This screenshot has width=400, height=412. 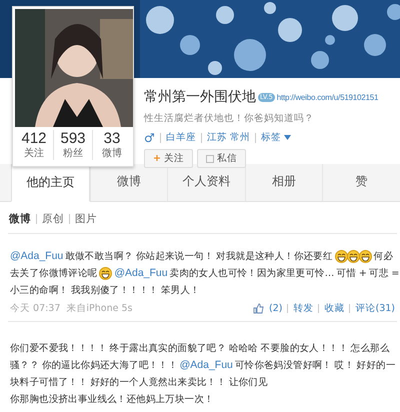 What do you see at coordinates (200, 97) in the screenshot?
I see `user-name: 常州第一外围伏地` at bounding box center [200, 97].